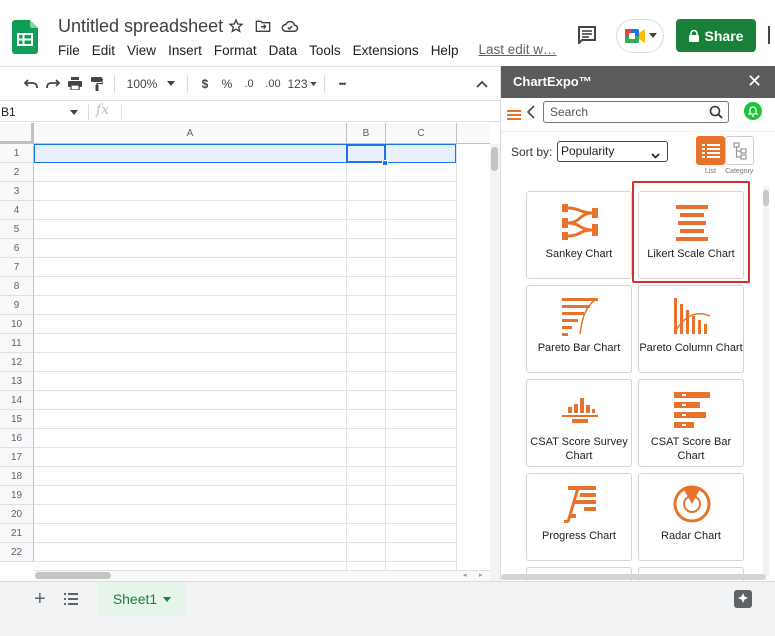  What do you see at coordinates (40, 599) in the screenshot?
I see `add-sheet-icon: +` at bounding box center [40, 599].